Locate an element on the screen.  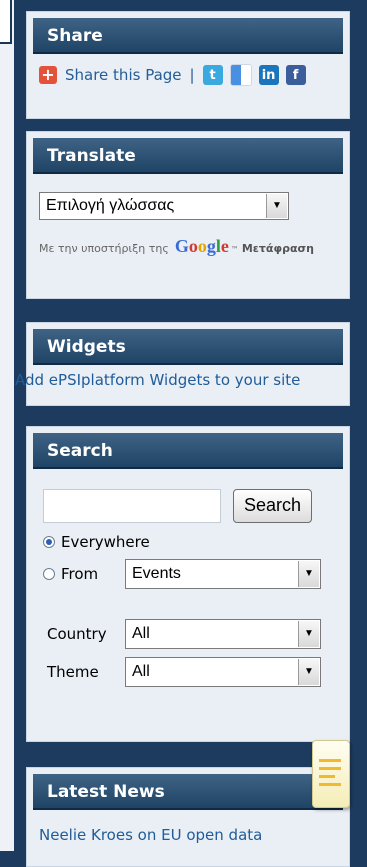
left-strip is located at coordinates (7, 425).